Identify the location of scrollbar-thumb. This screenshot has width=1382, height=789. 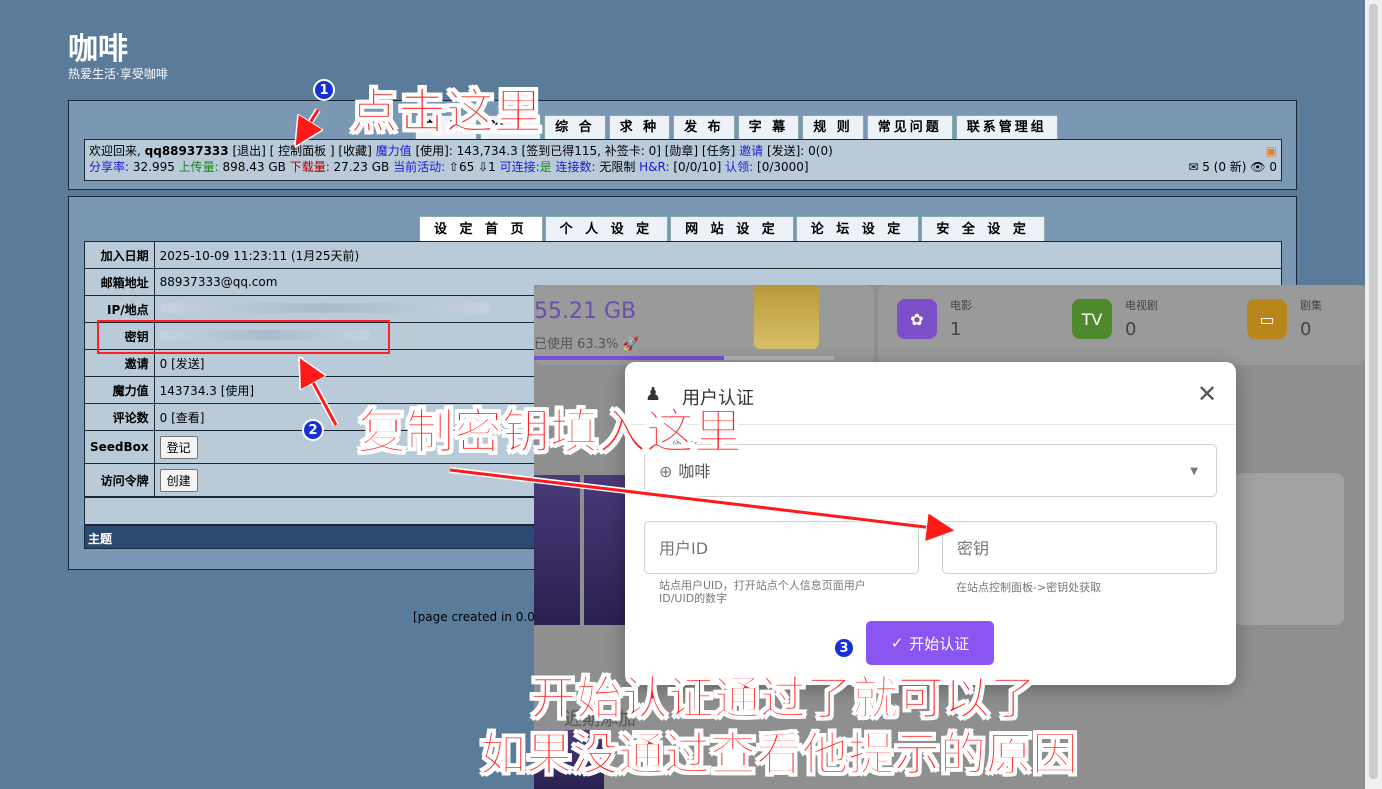
(1373, 391).